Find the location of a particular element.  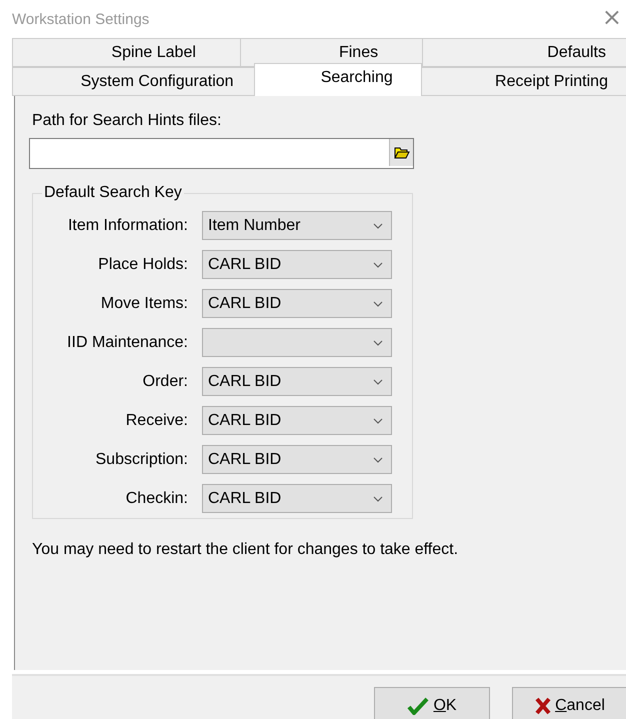

field-label: Path for Search Hints files: is located at coordinates (127, 121).